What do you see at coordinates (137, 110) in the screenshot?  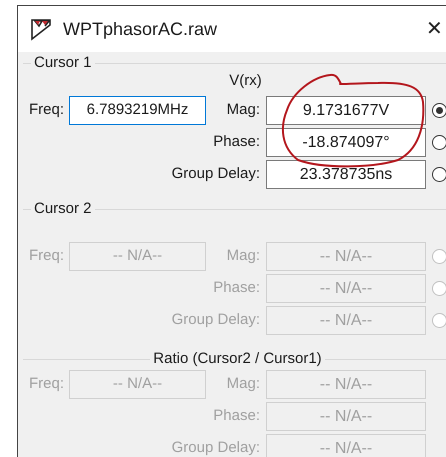 I see `freq-field: 6.7893219MHz` at bounding box center [137, 110].